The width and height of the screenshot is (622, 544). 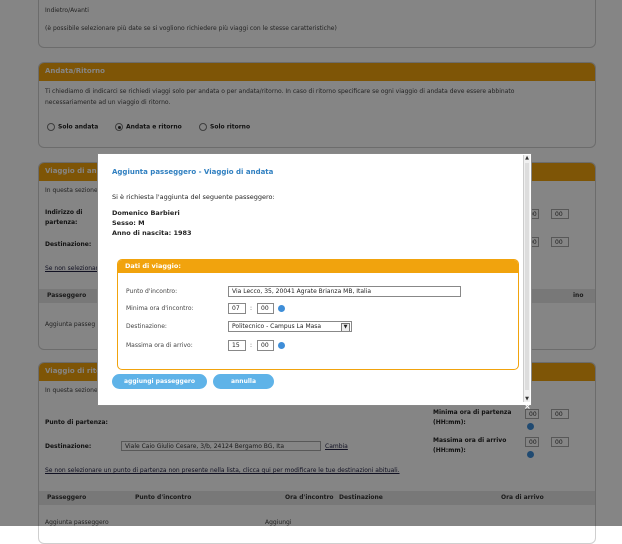 I want to click on dialog-title: Aggiunta passeggero - Viaggio di andata, so click(x=193, y=172).